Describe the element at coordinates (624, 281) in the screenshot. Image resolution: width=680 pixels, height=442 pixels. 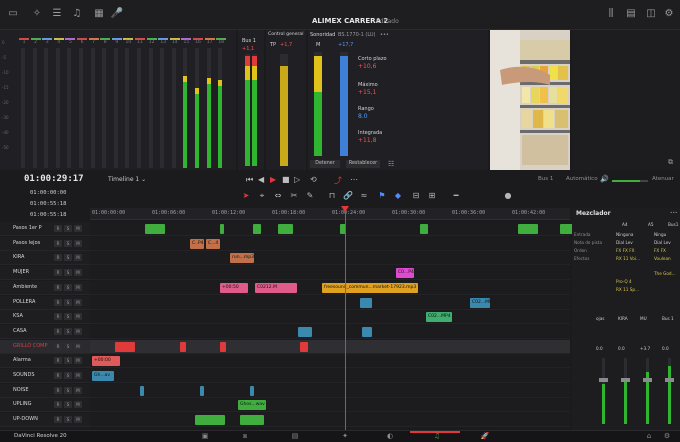
I see `effect-pro-q: Pro-Q 4` at that location.